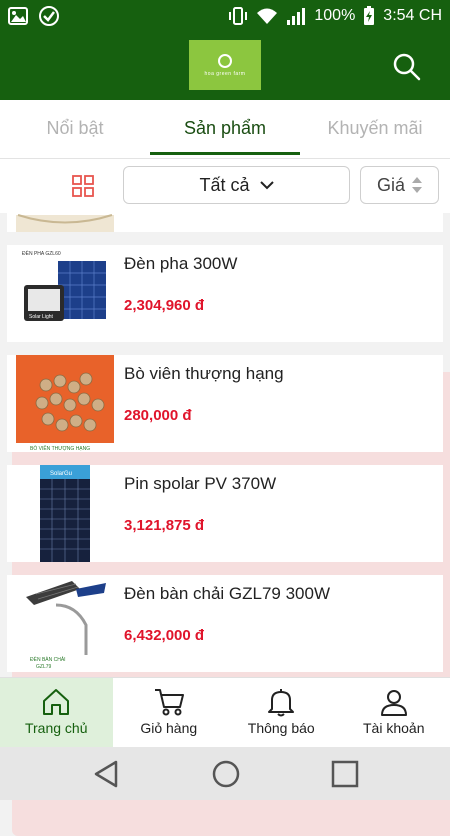 The width and height of the screenshot is (450, 836). What do you see at coordinates (75, 129) in the screenshot?
I see `tab-featured: Nổi bật` at bounding box center [75, 129].